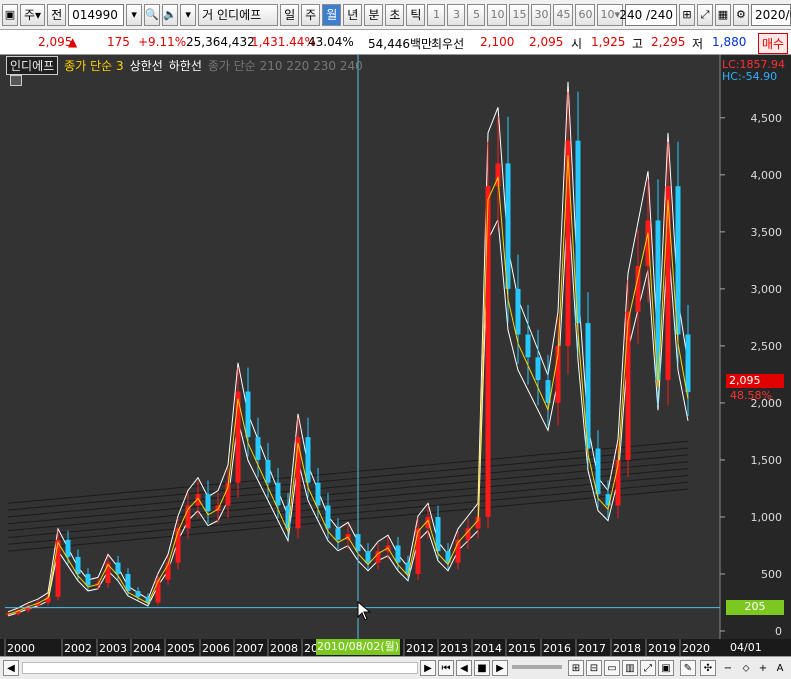 This screenshot has height=679, width=791. What do you see at coordinates (585, 14) in the screenshot?
I see `interval-60: 60` at bounding box center [585, 14].